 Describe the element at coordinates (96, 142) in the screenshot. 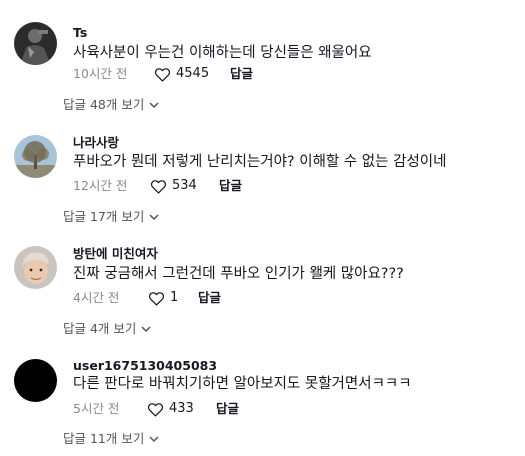

I see `comment-username: 나라사랑` at that location.